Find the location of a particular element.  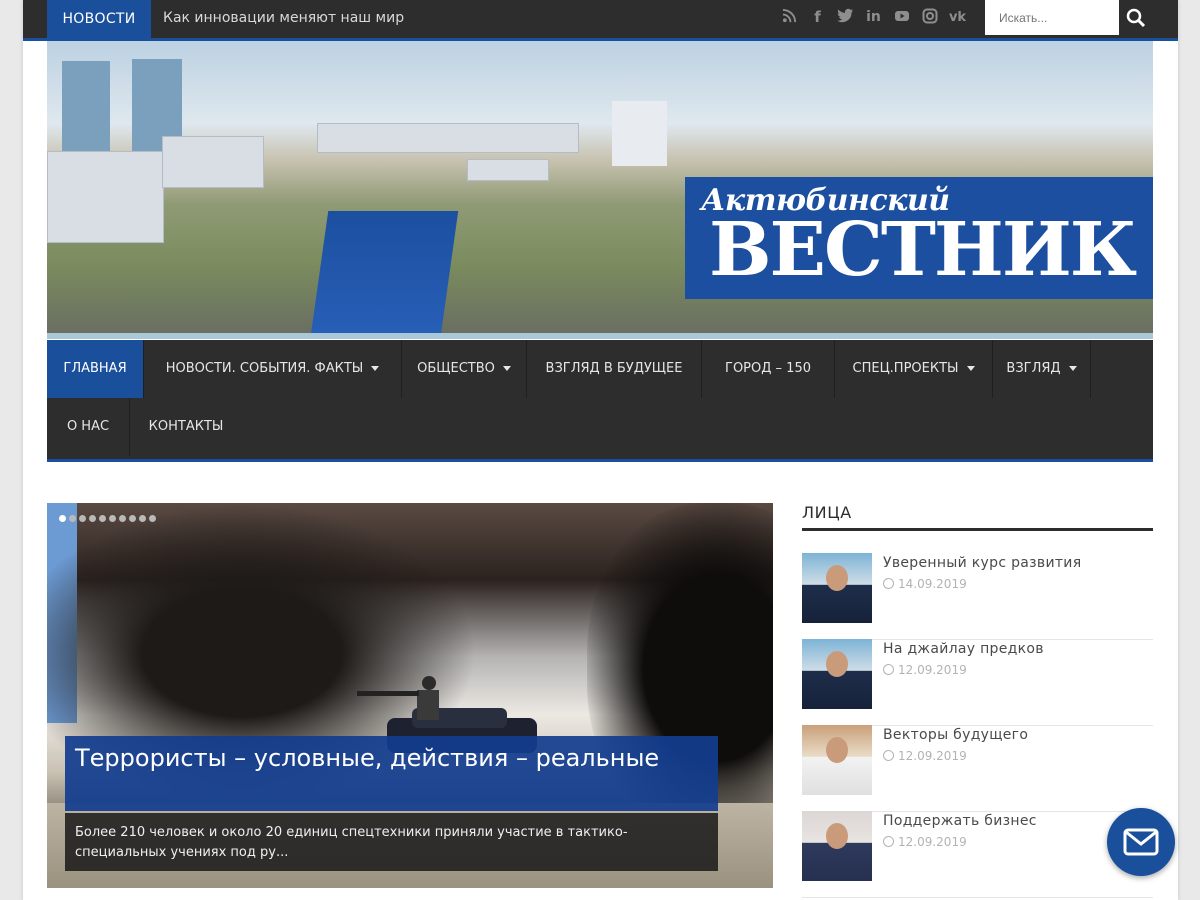

header-photo-mosque is located at coordinates (639, 133).